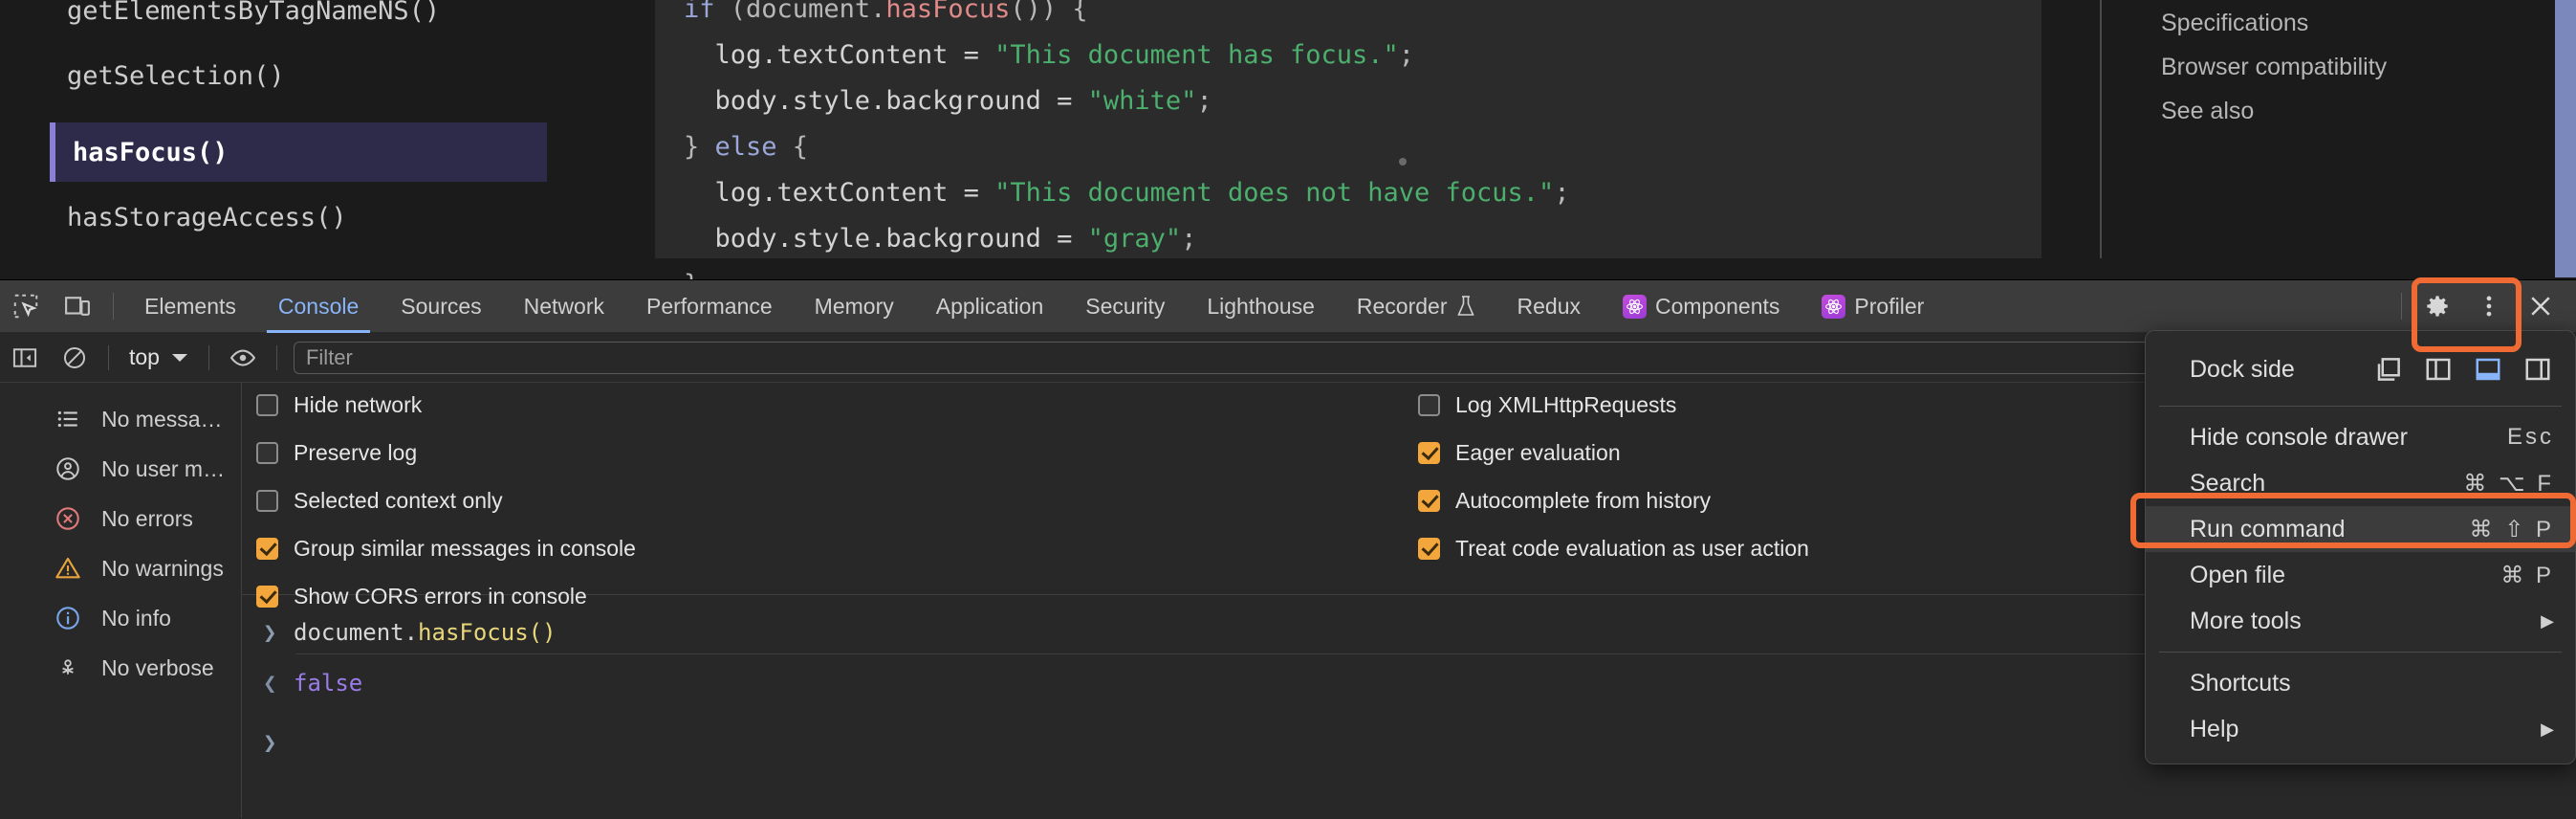  I want to click on page-scrollbar, so click(2565, 138).